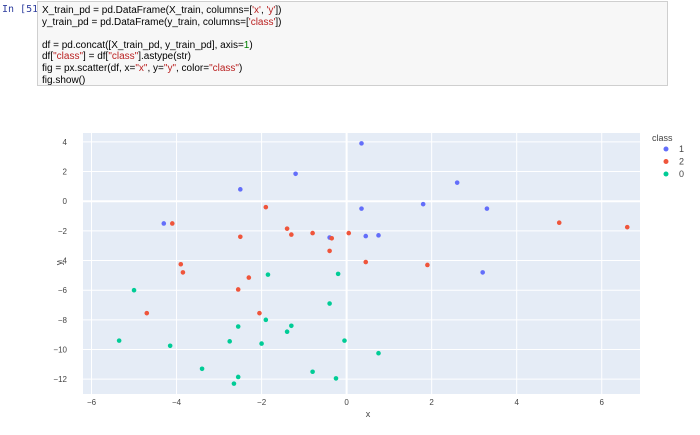 The width and height of the screenshot is (700, 435). Describe the element at coordinates (65, 172) in the screenshot. I see `y-tick-label: 2` at that location.